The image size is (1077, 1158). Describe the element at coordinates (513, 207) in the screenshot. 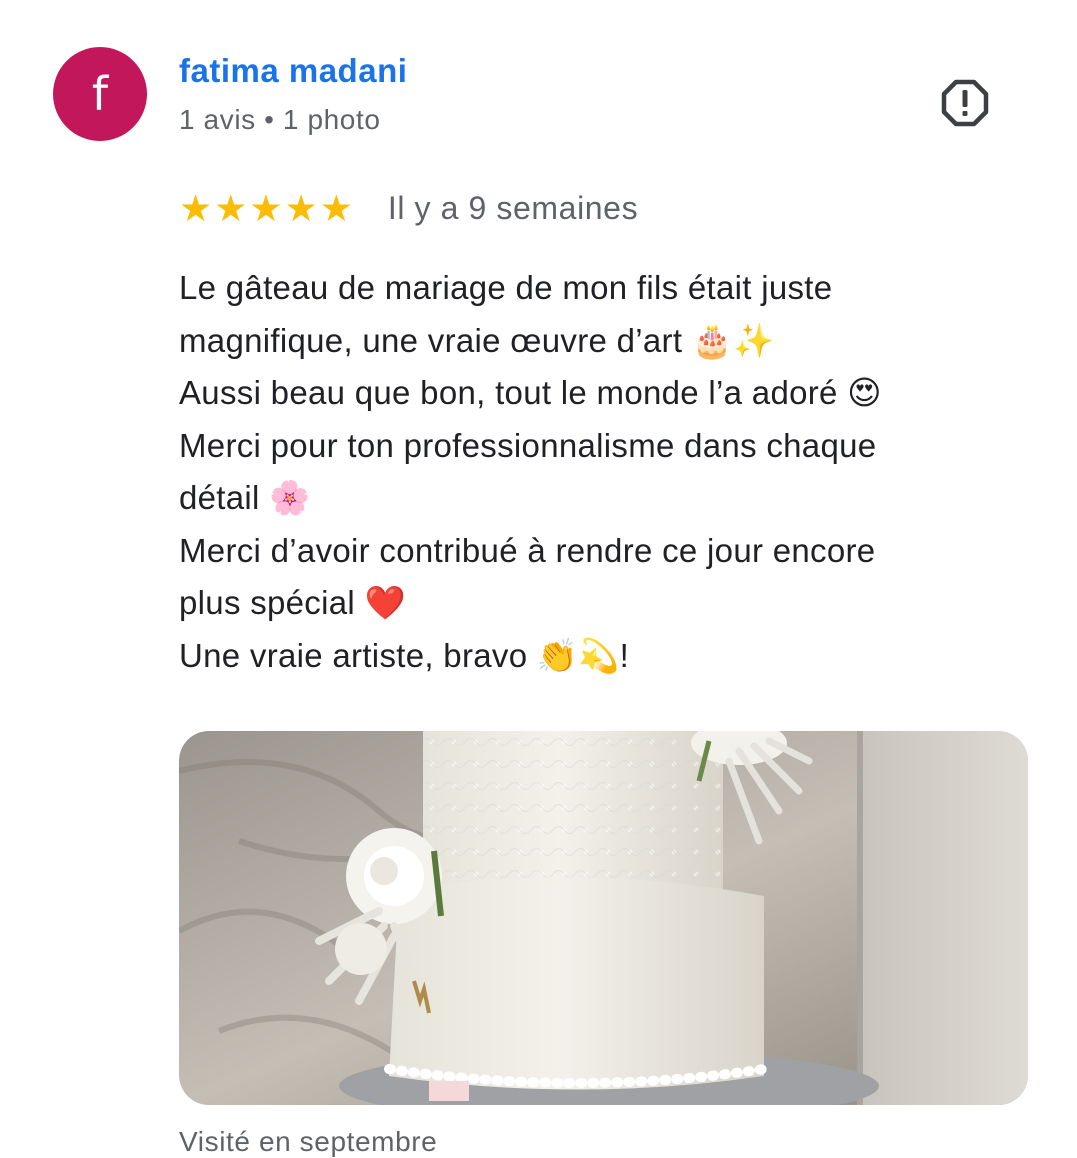

I see `review-date: Il y a 9 semaines` at that location.